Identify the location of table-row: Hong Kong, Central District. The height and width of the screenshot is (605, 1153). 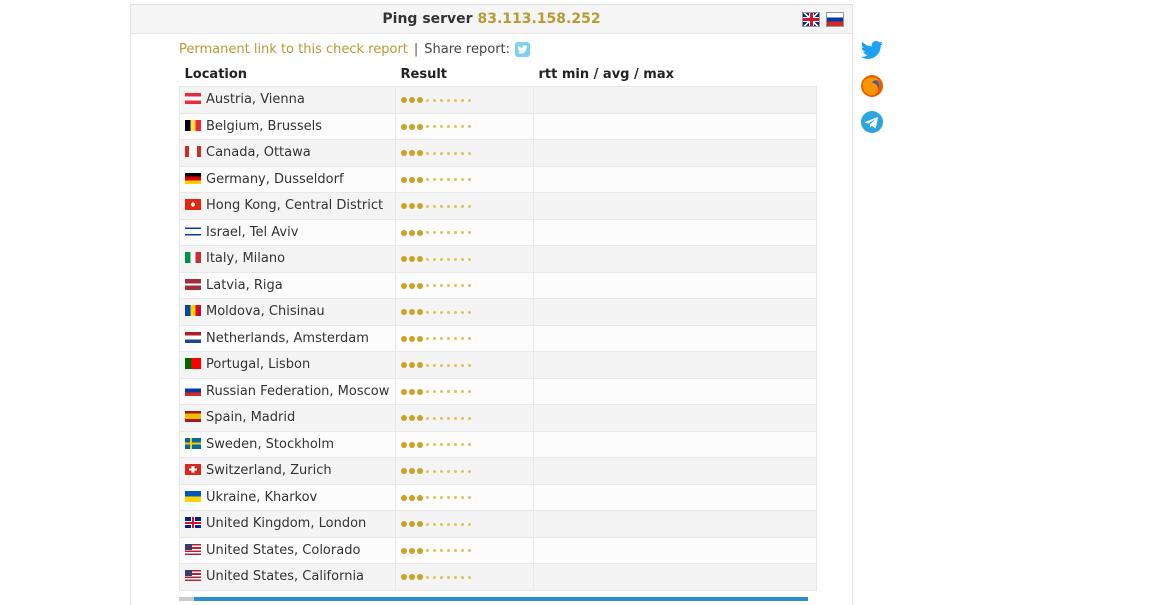
(498, 206).